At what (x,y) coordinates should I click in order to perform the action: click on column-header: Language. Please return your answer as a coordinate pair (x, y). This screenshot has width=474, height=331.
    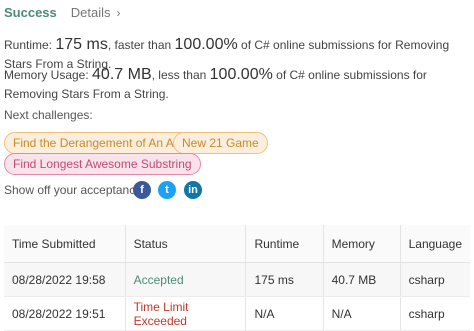
    Looking at the image, I should click on (434, 244).